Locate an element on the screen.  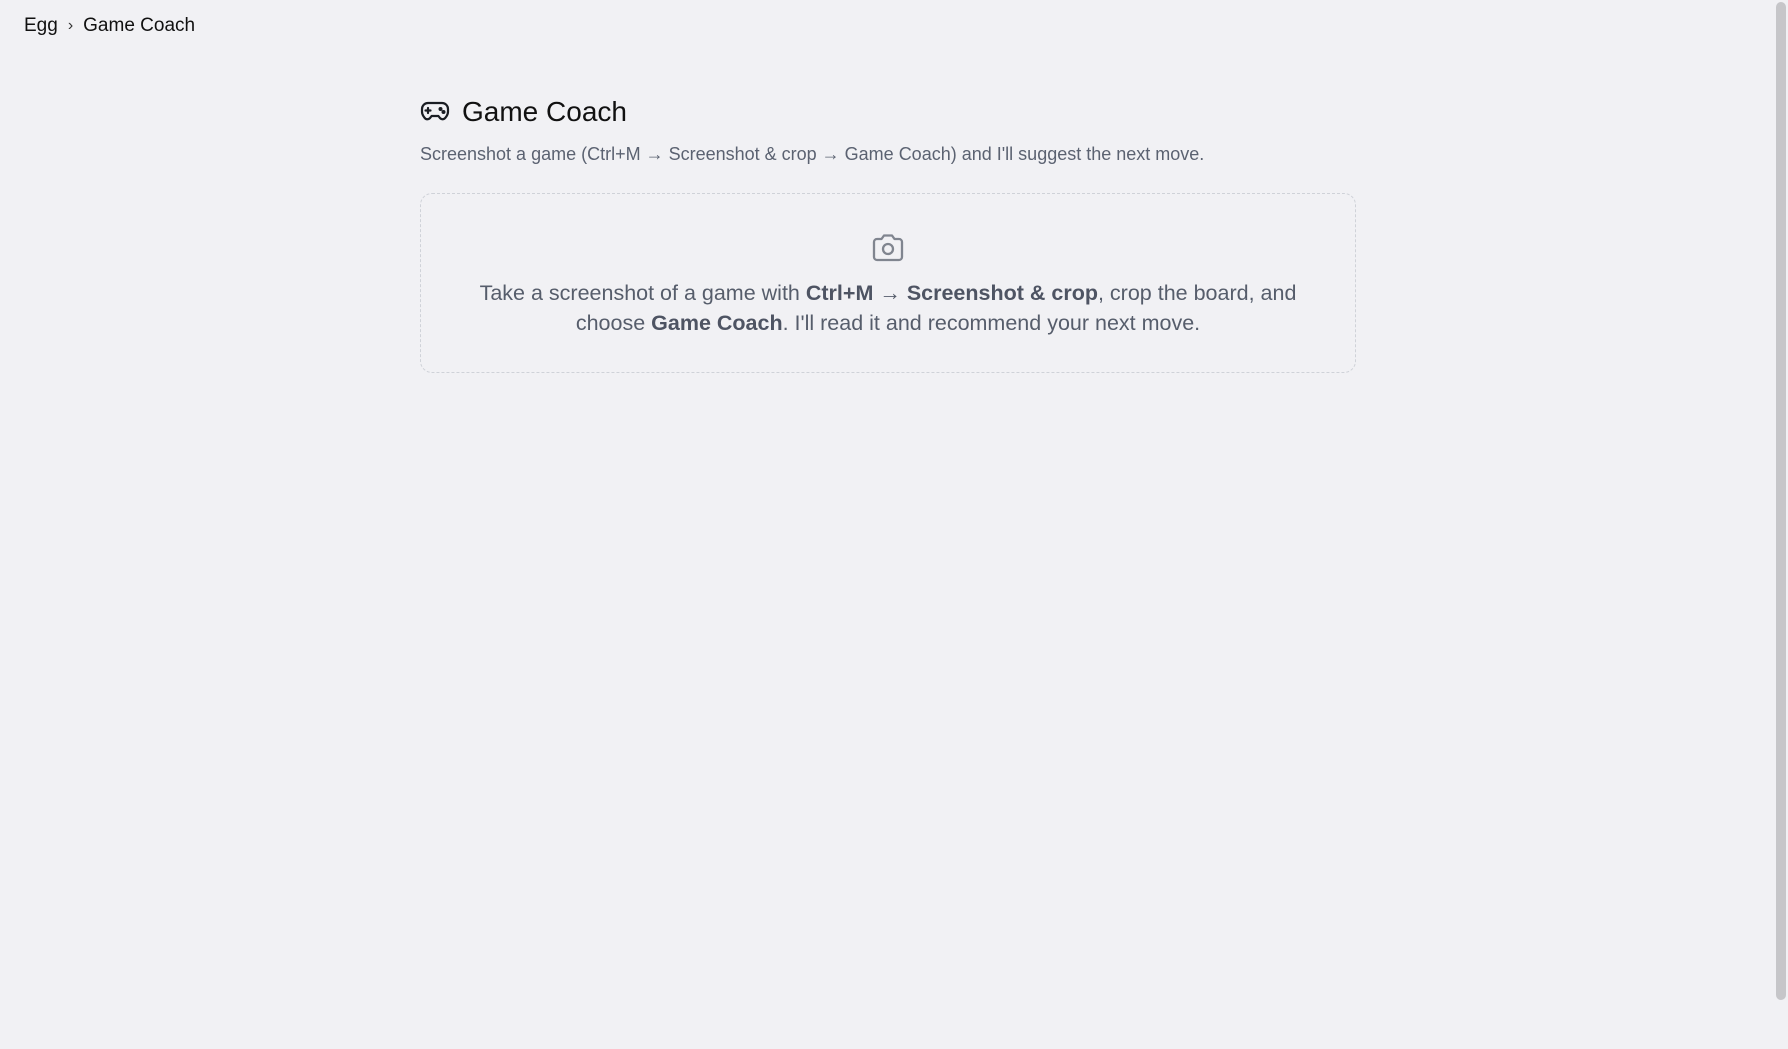
breadcrumb: Egg › Game Coach is located at coordinates (109, 26).